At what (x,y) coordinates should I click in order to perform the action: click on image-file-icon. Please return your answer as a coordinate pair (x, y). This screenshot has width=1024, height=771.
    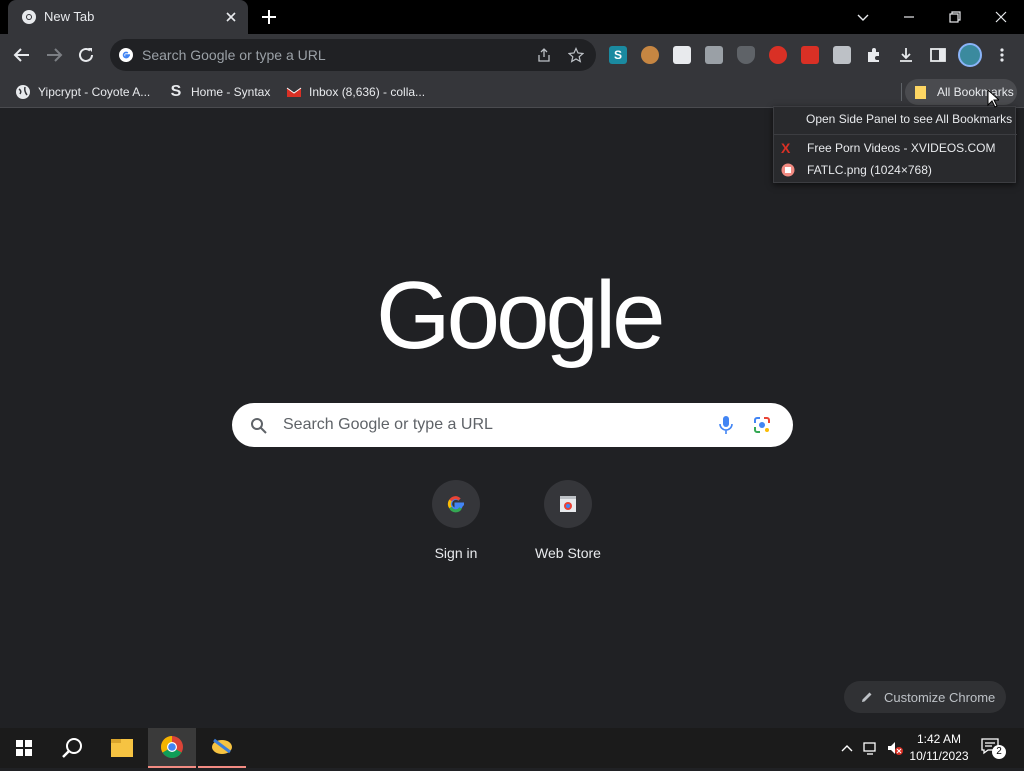
    Looking at the image, I should click on (788, 170).